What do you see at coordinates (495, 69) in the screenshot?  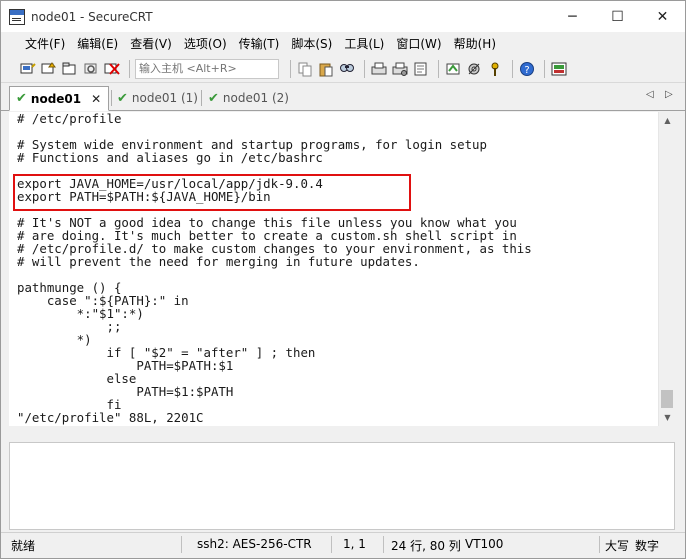 I see `keymap-icon` at bounding box center [495, 69].